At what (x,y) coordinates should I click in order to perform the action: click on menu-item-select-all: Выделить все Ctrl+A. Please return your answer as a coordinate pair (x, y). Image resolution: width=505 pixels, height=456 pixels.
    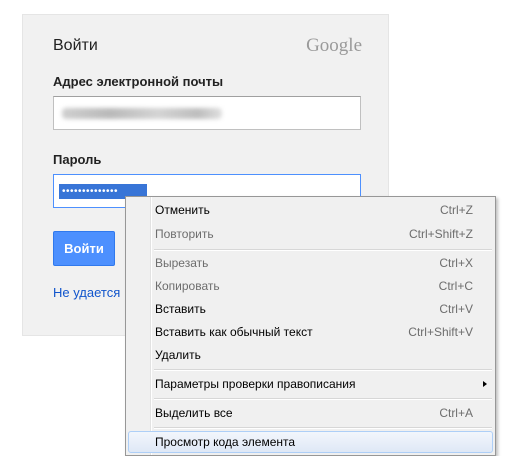
    Looking at the image, I should click on (310, 413).